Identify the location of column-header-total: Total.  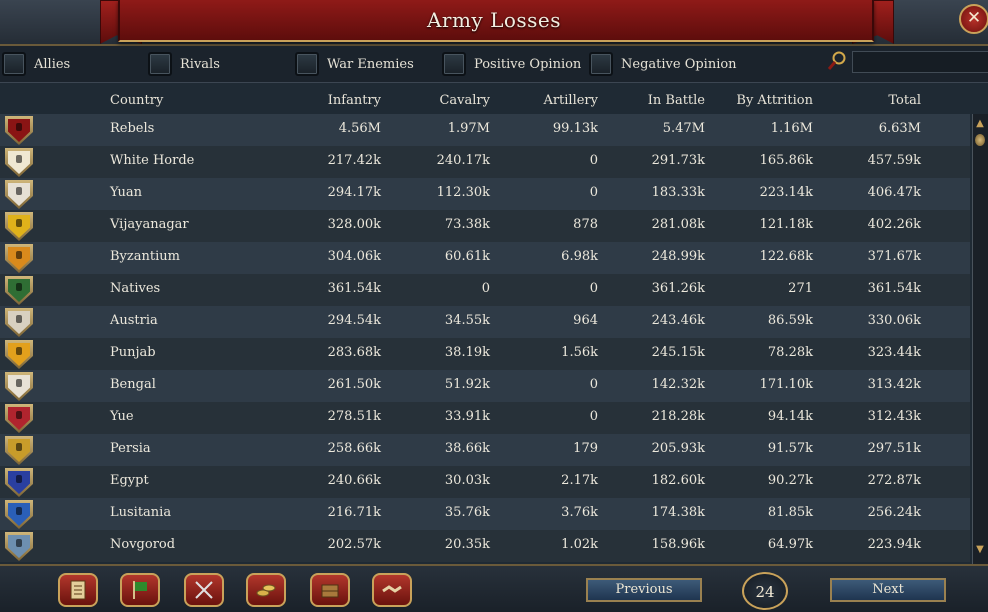
(866, 100).